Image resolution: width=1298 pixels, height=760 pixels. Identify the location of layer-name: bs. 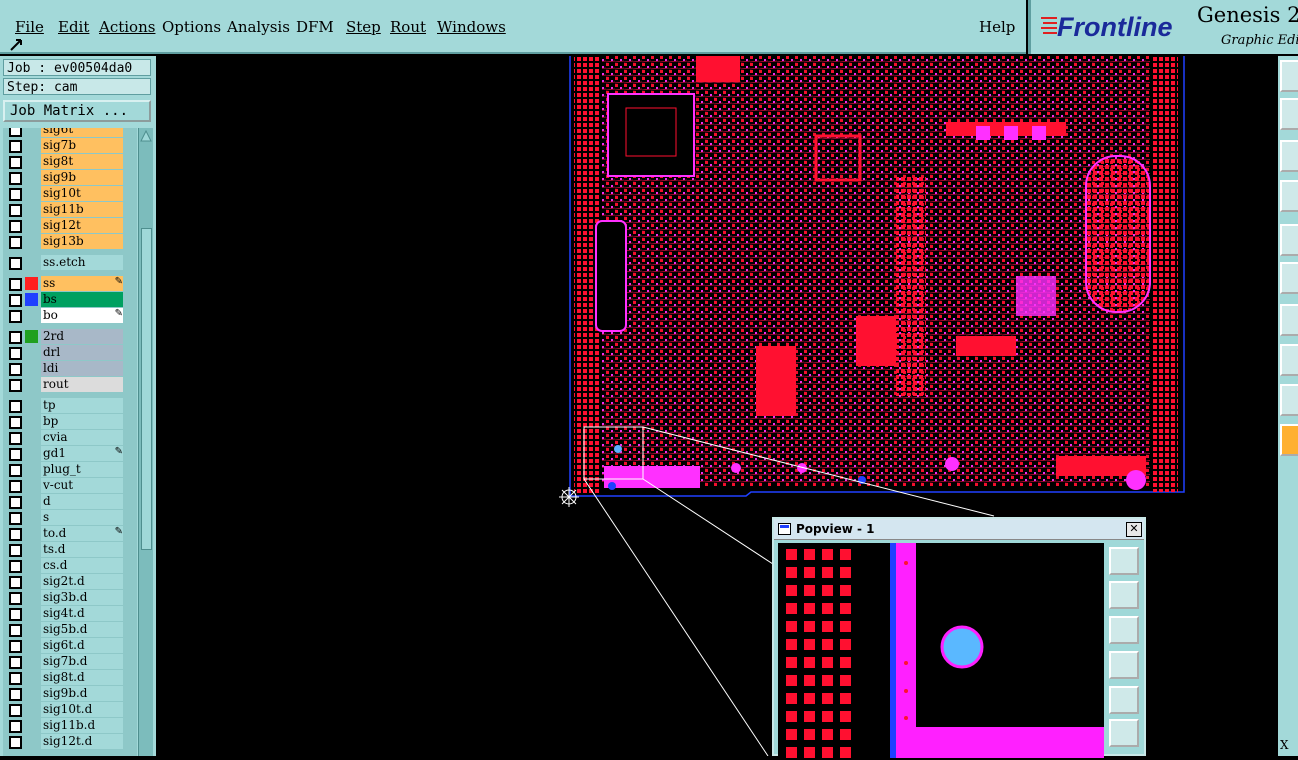
(82, 299).